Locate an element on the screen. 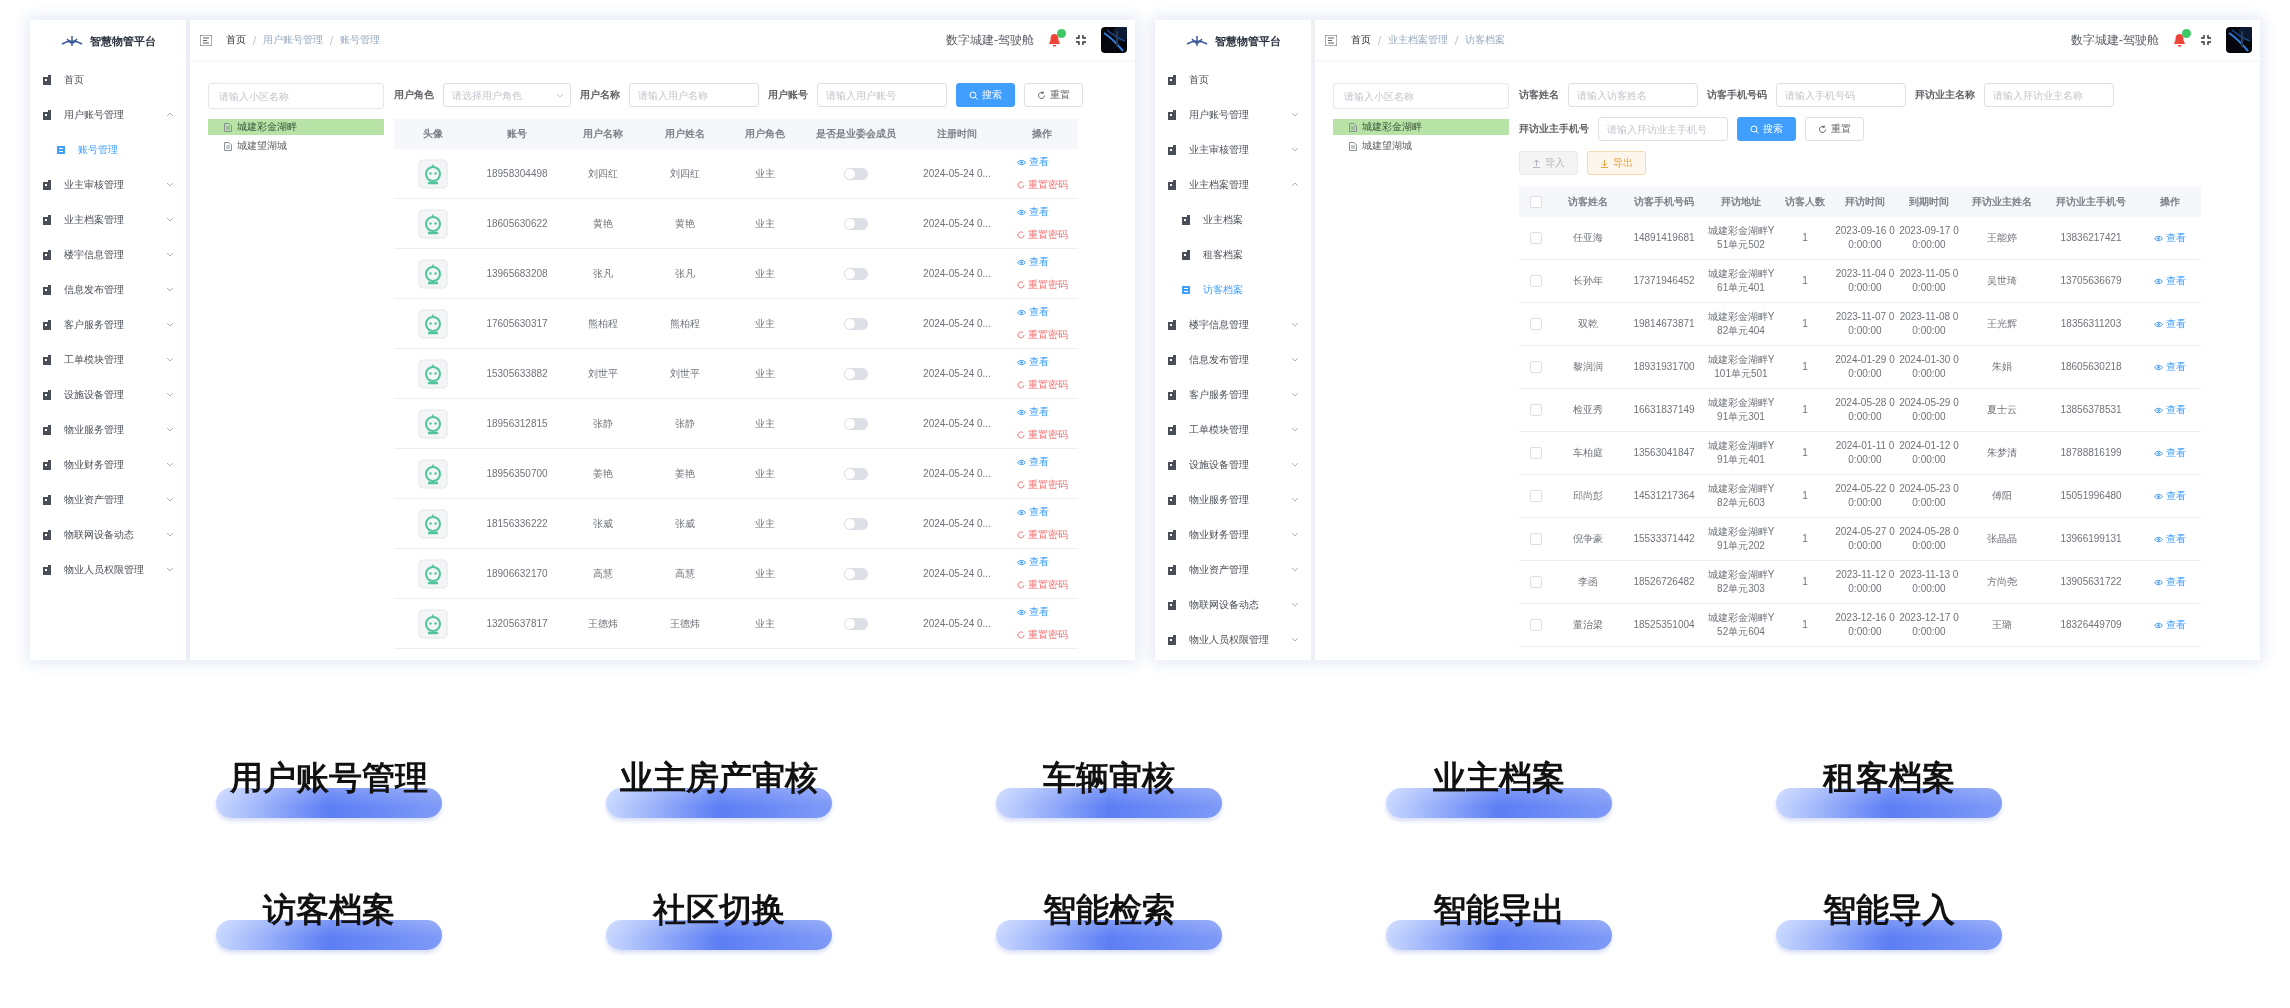  table-cell: 城建彩金湖畔Y101单元501 is located at coordinates (1741, 367).